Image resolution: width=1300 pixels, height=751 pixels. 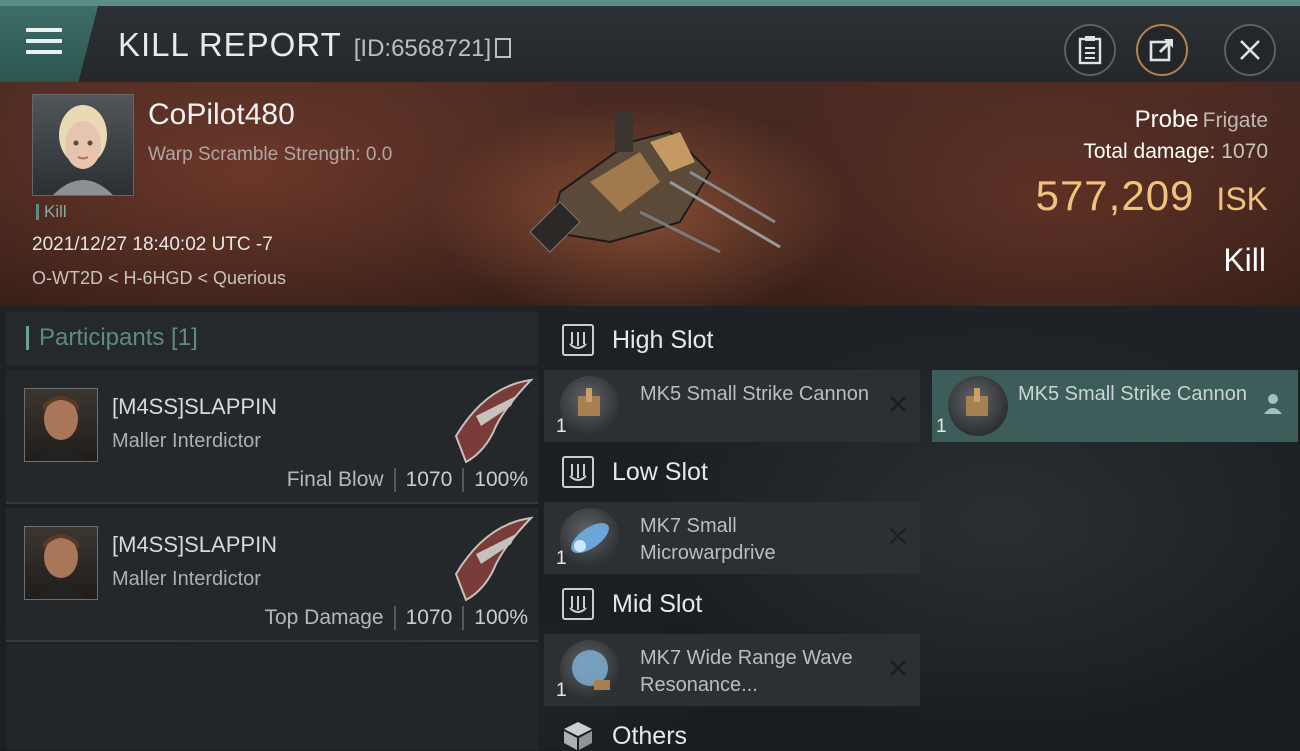 I want to click on module-item-highlighted: 1 MK5 Small Strike Cannon, so click(x=1115, y=406).